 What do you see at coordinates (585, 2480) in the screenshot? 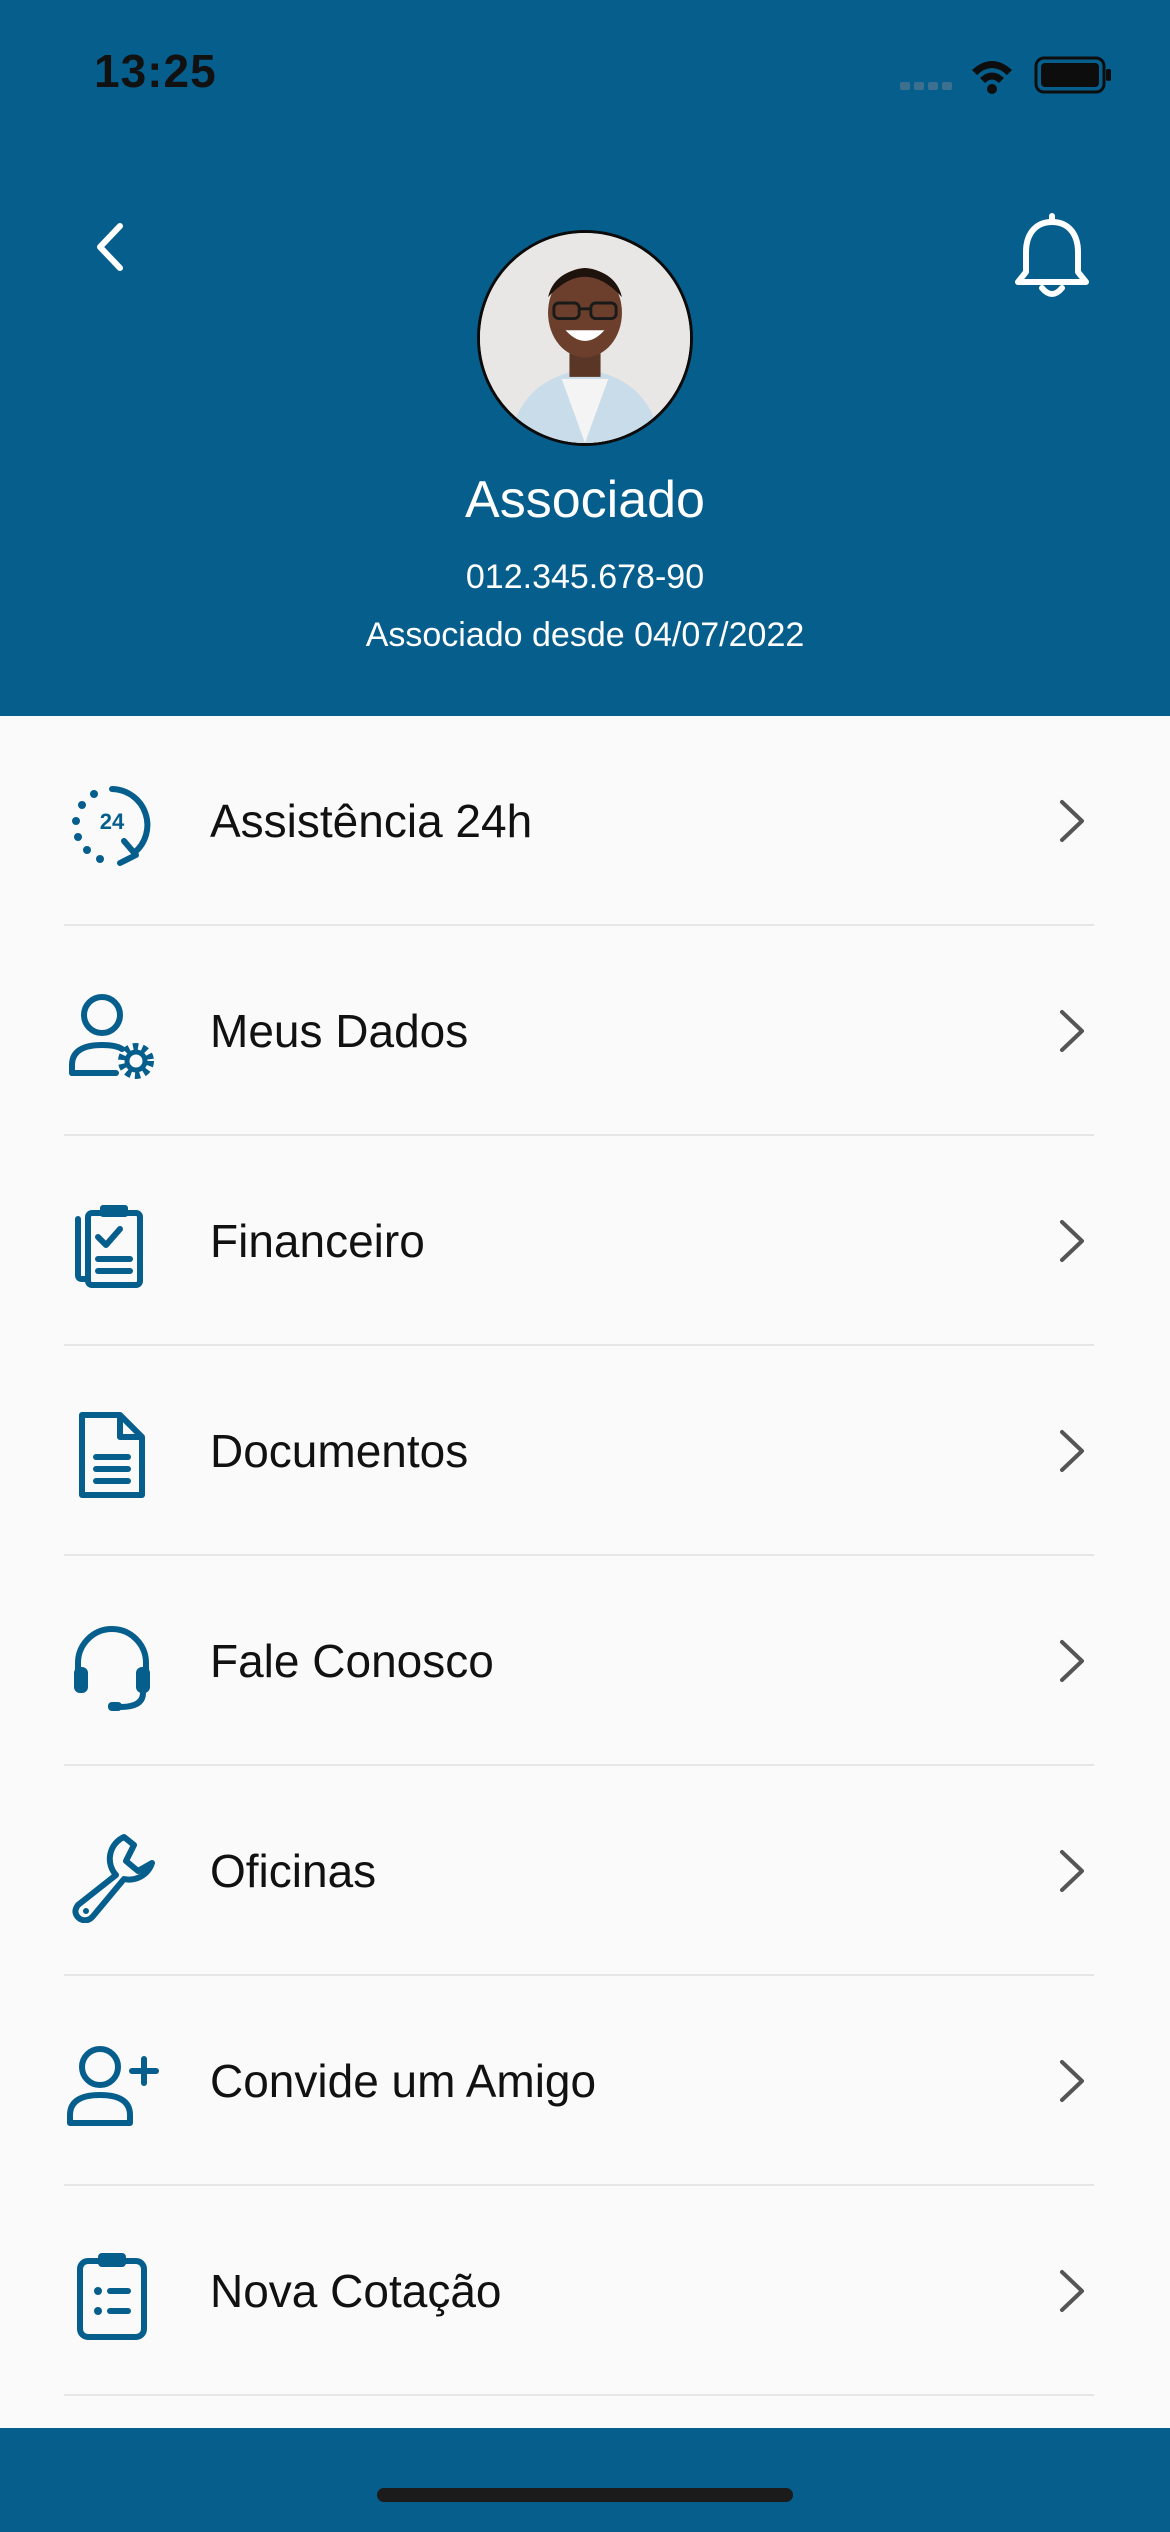
I see `bottom-bar` at bounding box center [585, 2480].